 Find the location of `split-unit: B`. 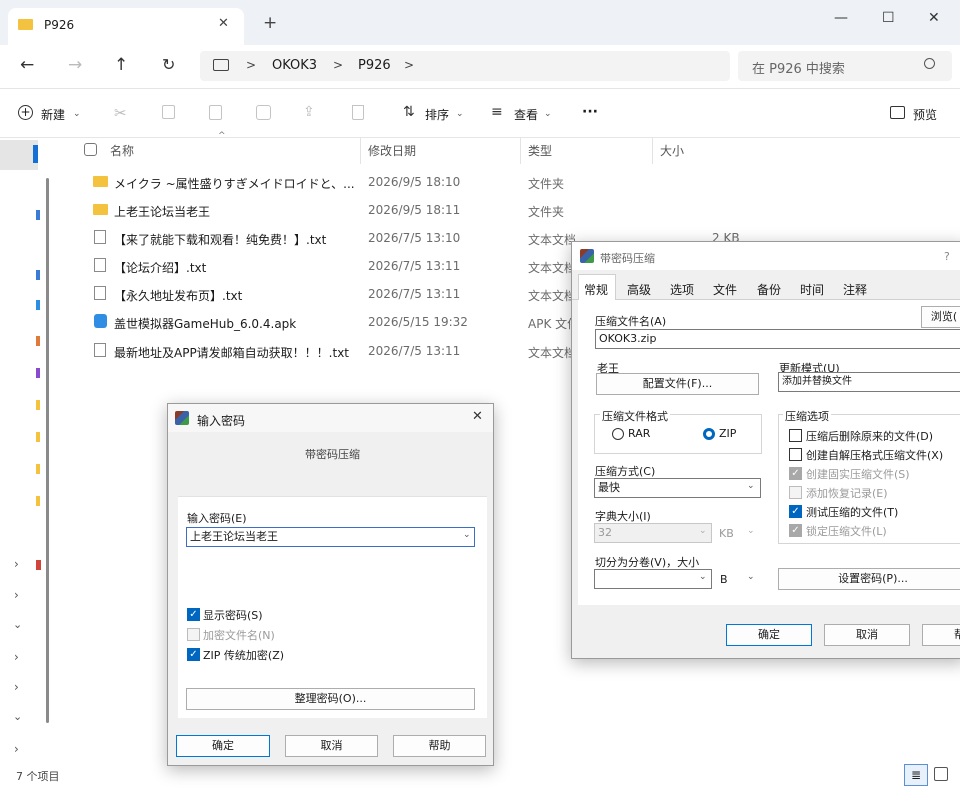

split-unit: B is located at coordinates (724, 579).